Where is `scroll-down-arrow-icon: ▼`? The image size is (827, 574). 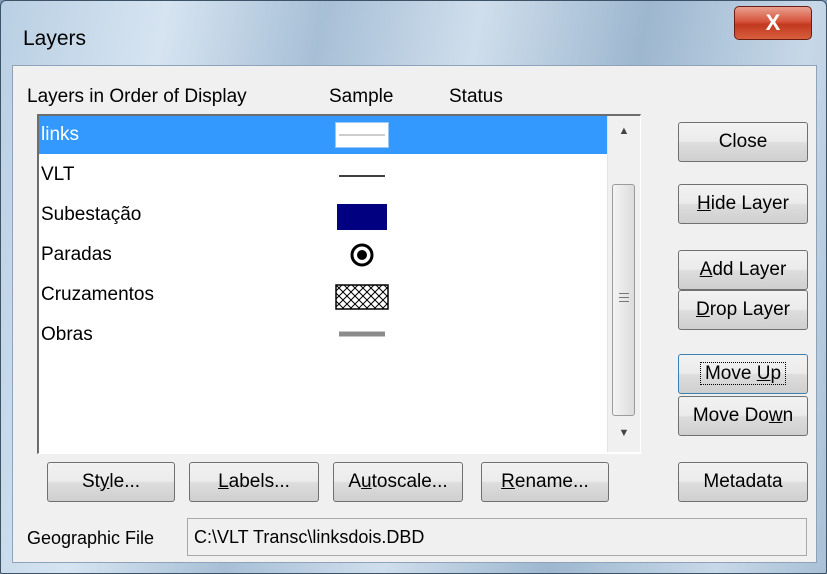 scroll-down-arrow-icon: ▼ is located at coordinates (624, 433).